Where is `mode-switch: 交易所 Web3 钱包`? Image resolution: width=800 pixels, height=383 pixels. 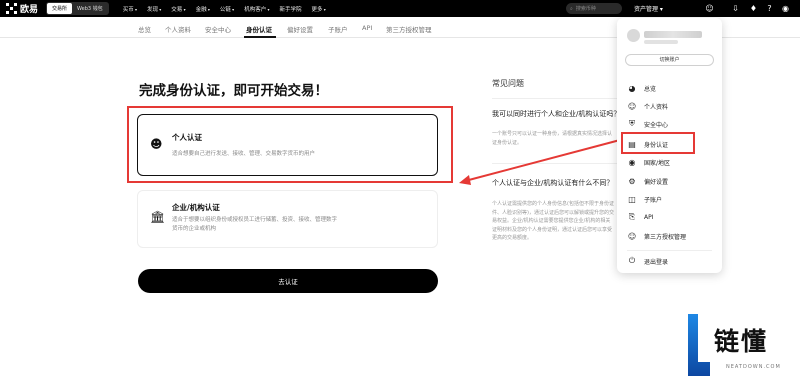 mode-switch: 交易所 Web3 钱包 is located at coordinates (77, 8).